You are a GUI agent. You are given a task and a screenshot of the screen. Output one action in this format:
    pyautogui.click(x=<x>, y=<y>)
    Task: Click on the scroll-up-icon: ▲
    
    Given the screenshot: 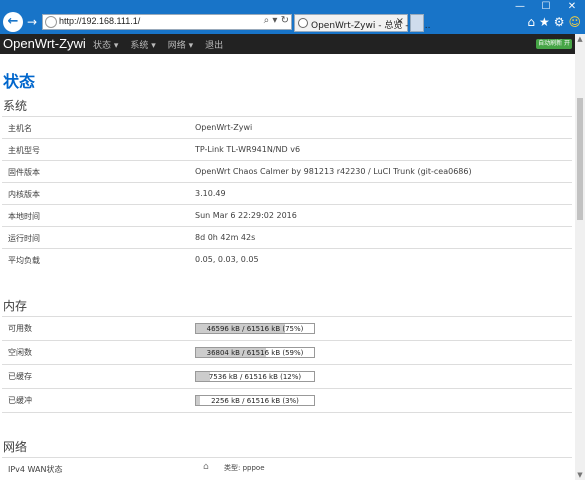 What is the action you would take?
    pyautogui.click(x=580, y=39)
    